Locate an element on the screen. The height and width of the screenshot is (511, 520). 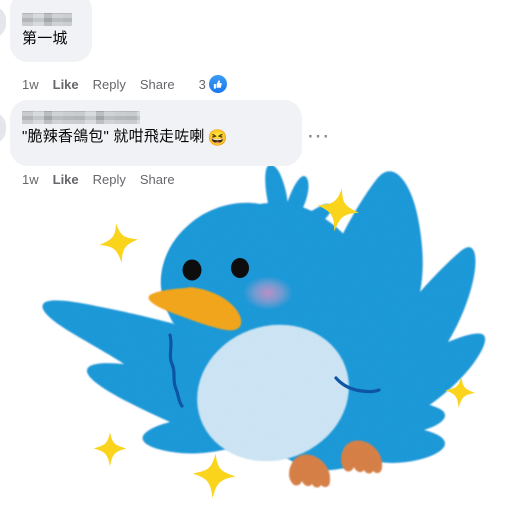
comment-bubble: "脆辣香鴿包" 就咁飛走咗喇 😆 is located at coordinates (156, 133).